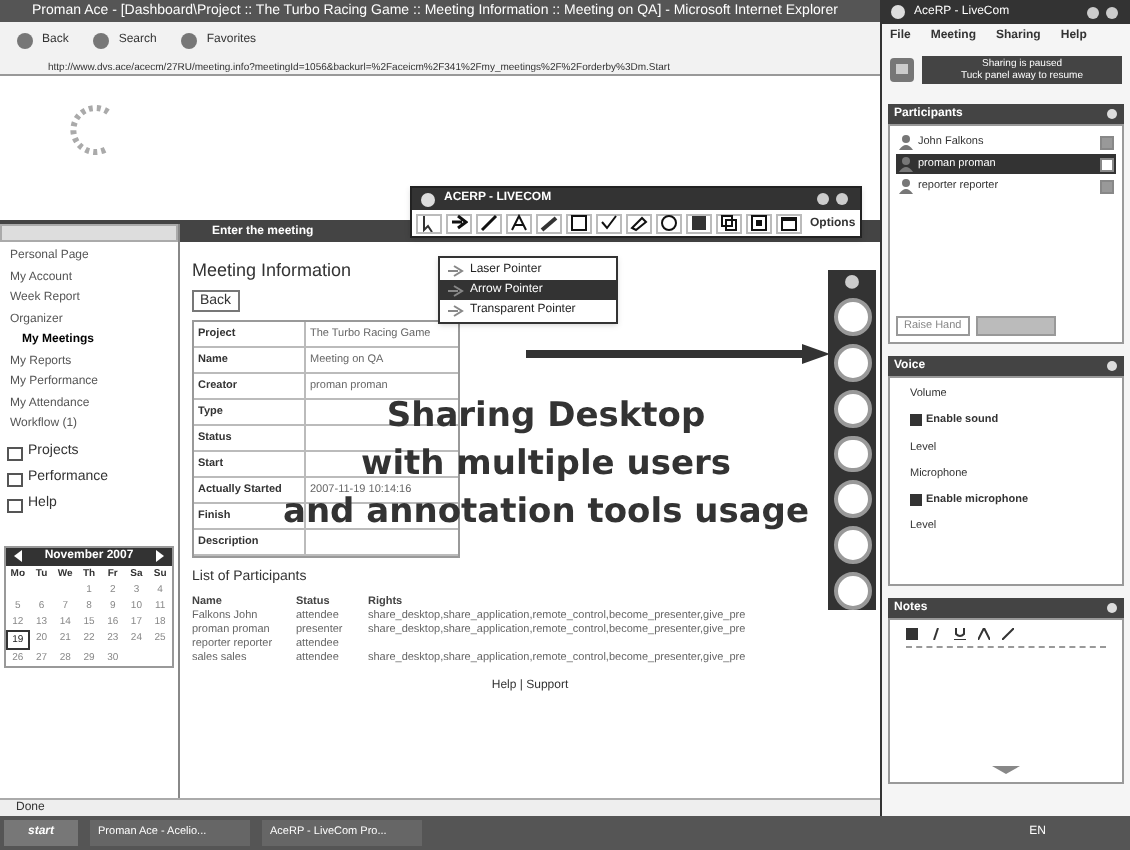 This screenshot has width=1130, height=850. What do you see at coordinates (158, 555) in the screenshot?
I see `next-icon` at bounding box center [158, 555].